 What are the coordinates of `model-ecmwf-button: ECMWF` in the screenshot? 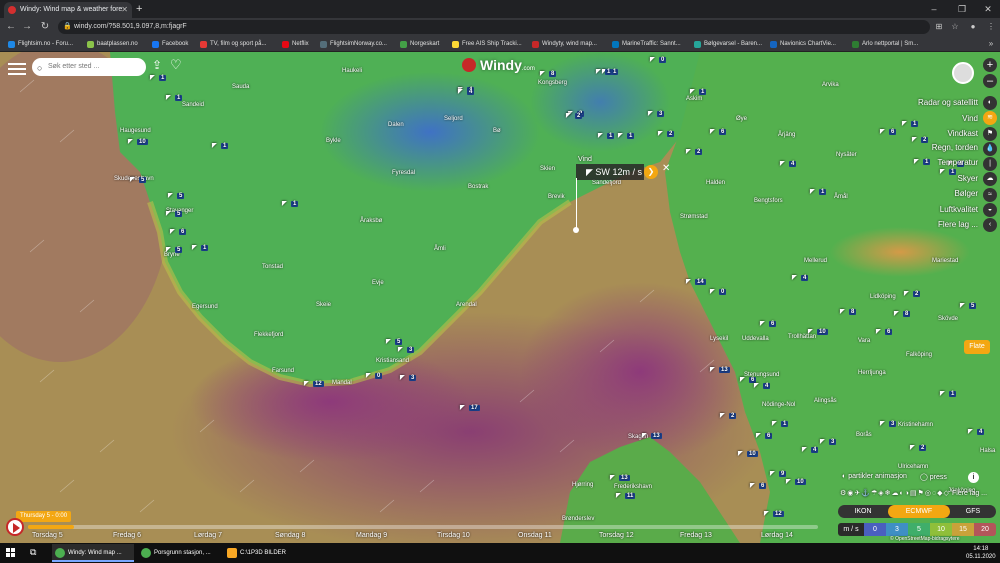 It's located at (919, 511).